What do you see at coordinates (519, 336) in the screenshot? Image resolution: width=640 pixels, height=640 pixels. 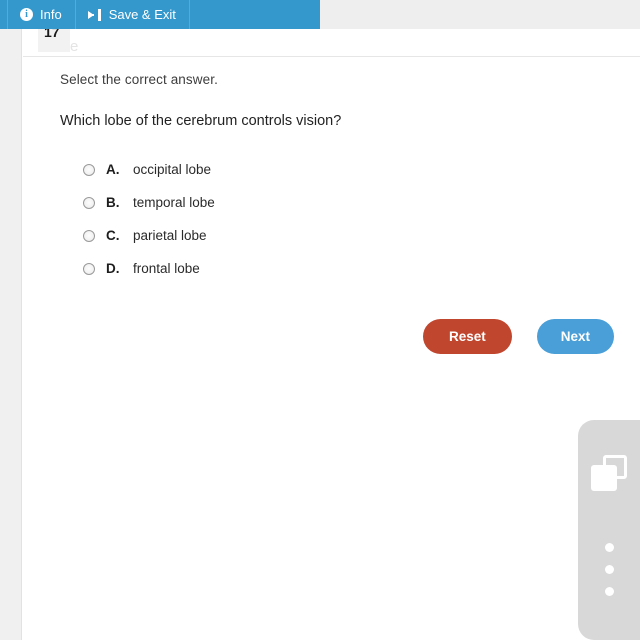 I see `action-buttons: Reset Next` at bounding box center [519, 336].